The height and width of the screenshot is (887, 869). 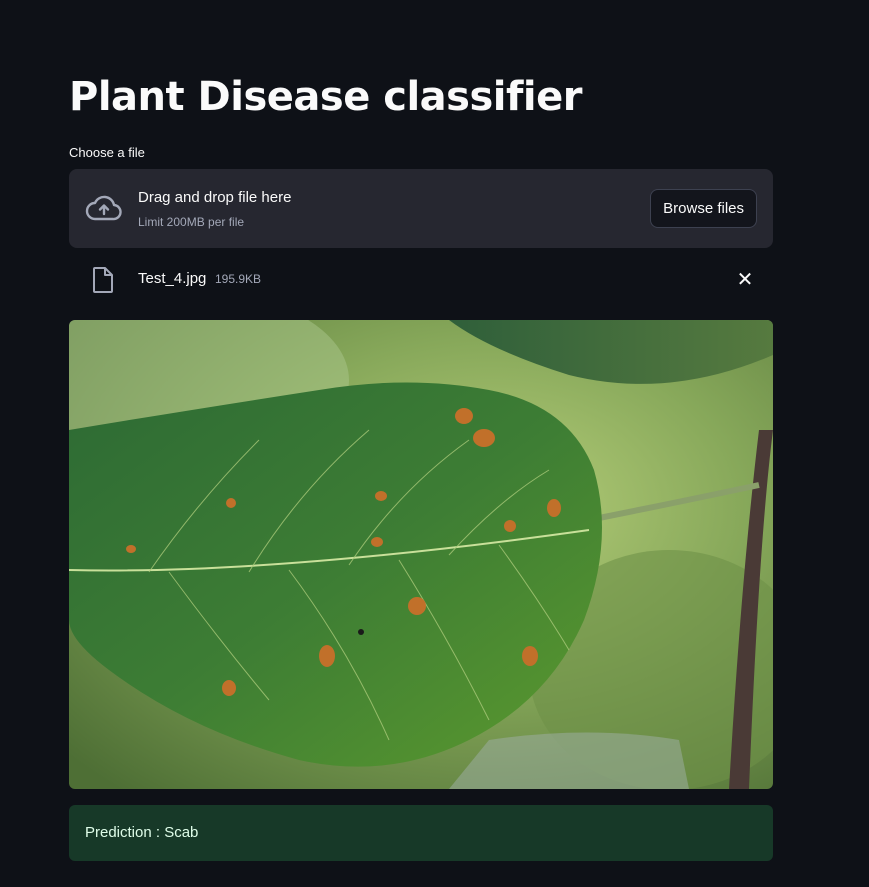 I want to click on file-icon, so click(x=103, y=280).